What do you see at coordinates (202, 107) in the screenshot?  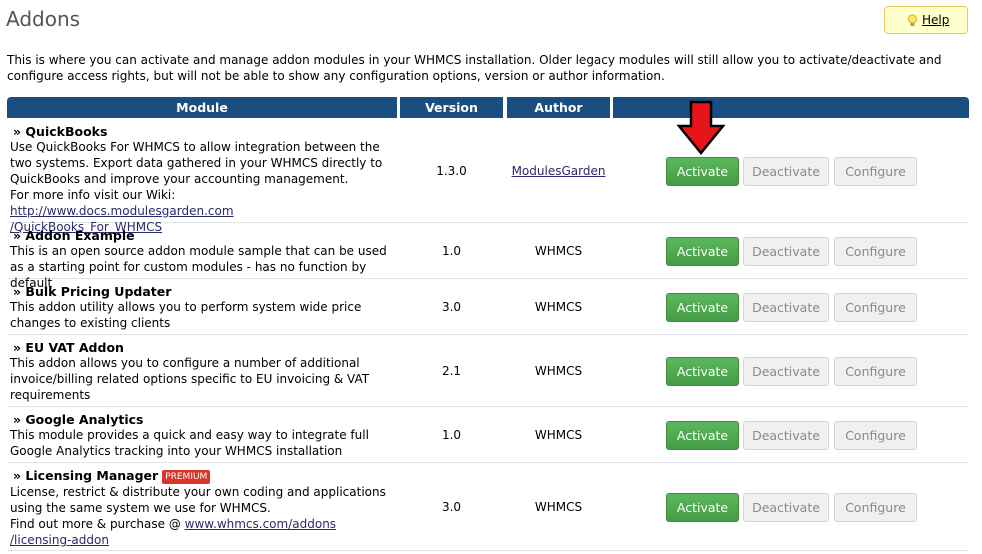 I see `header-module: Module` at bounding box center [202, 107].